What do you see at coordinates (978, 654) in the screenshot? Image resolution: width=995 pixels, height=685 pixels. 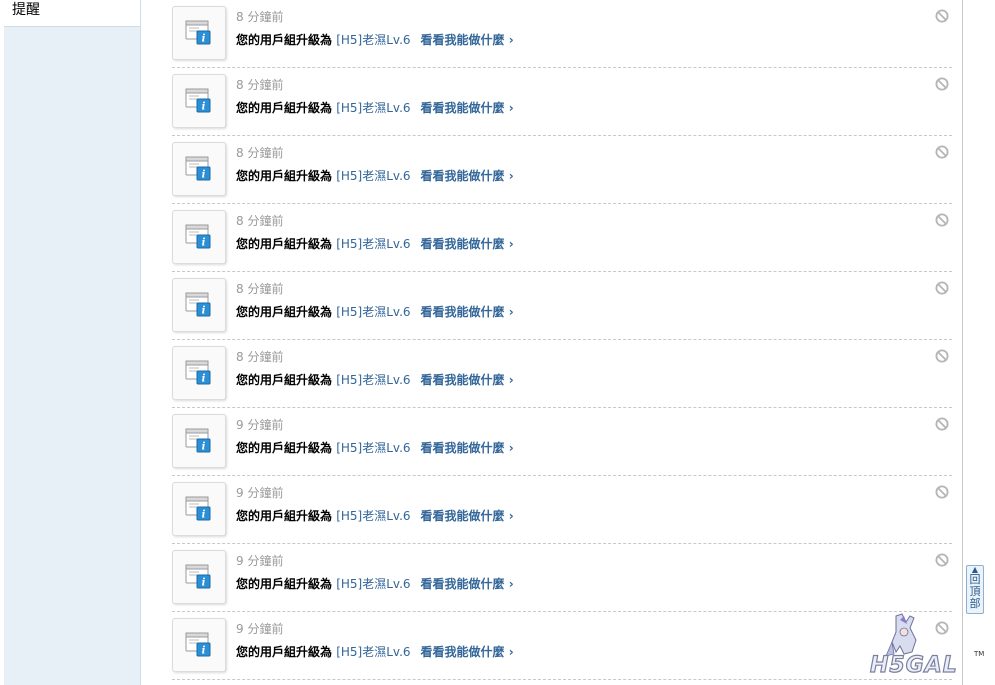 I see `logo-tm: TM` at bounding box center [978, 654].